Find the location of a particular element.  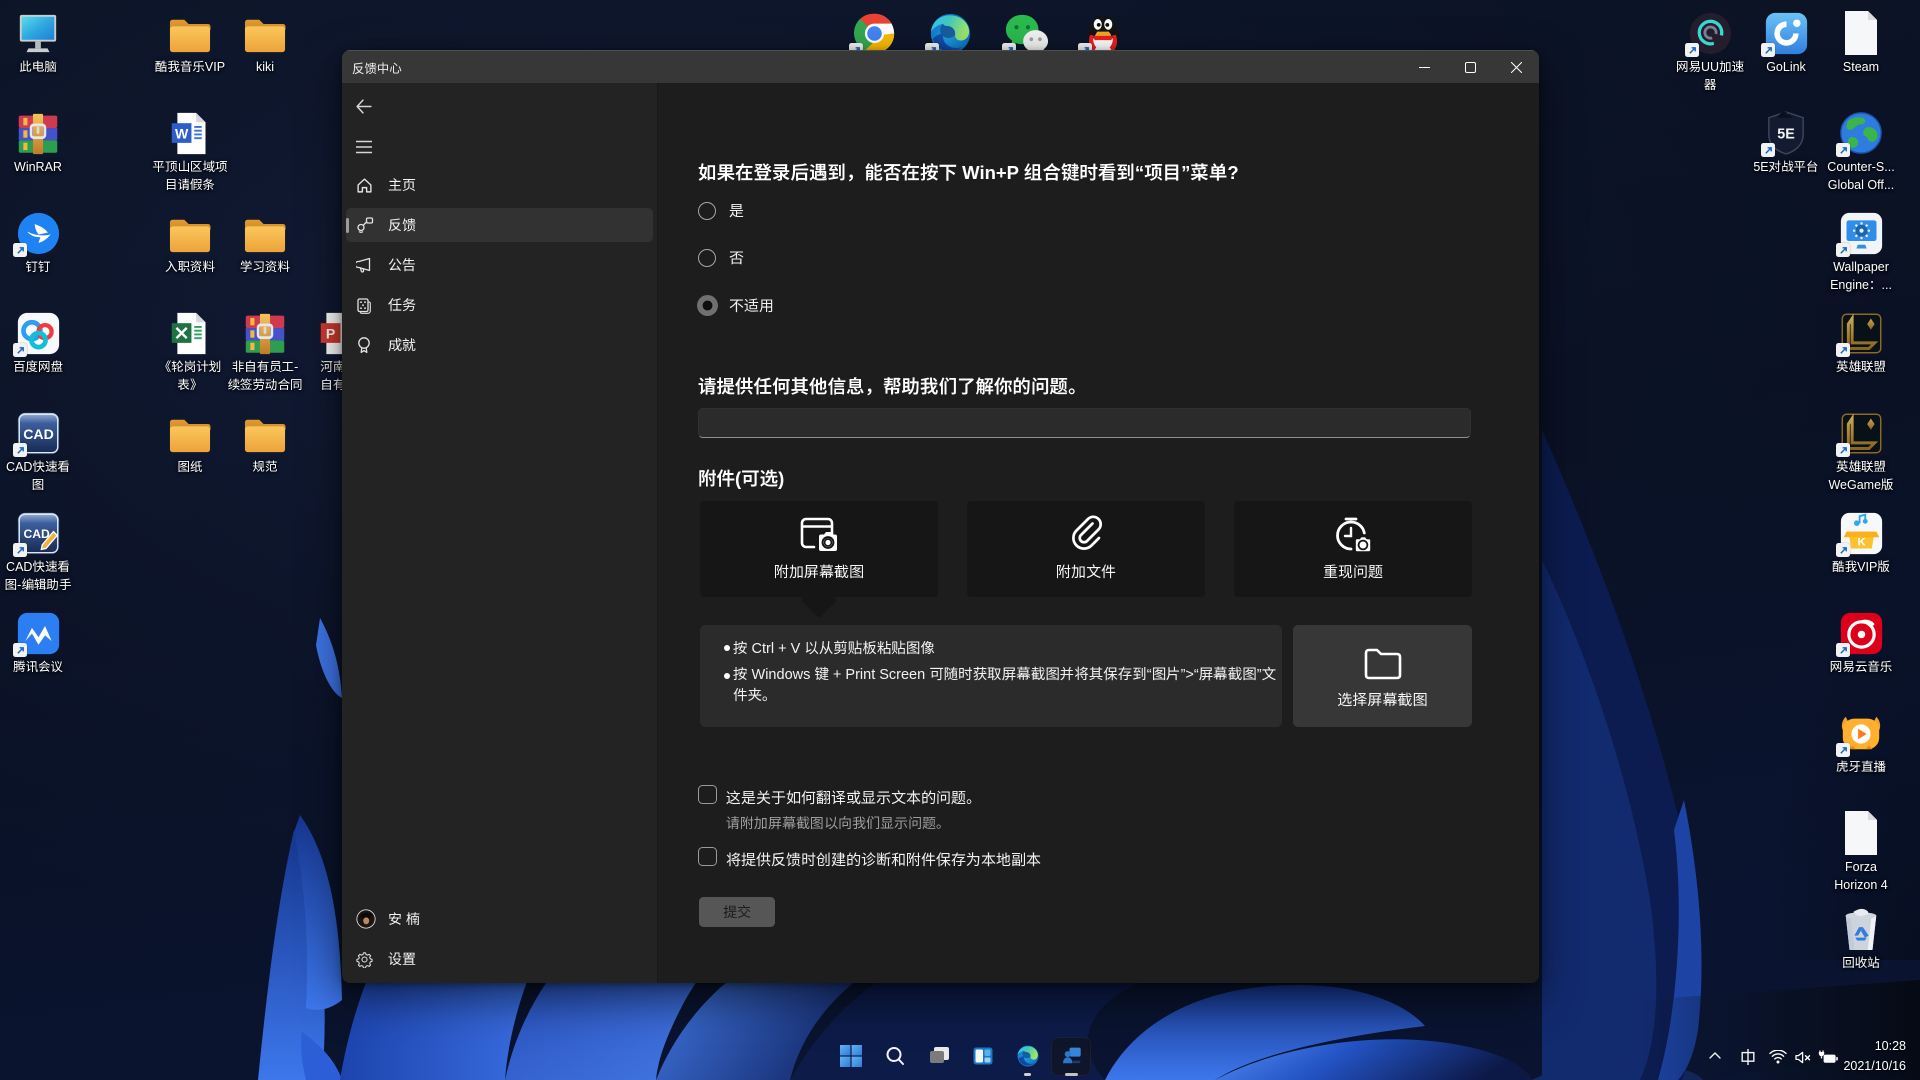

svg-text: K is located at coordinates (1861, 543).